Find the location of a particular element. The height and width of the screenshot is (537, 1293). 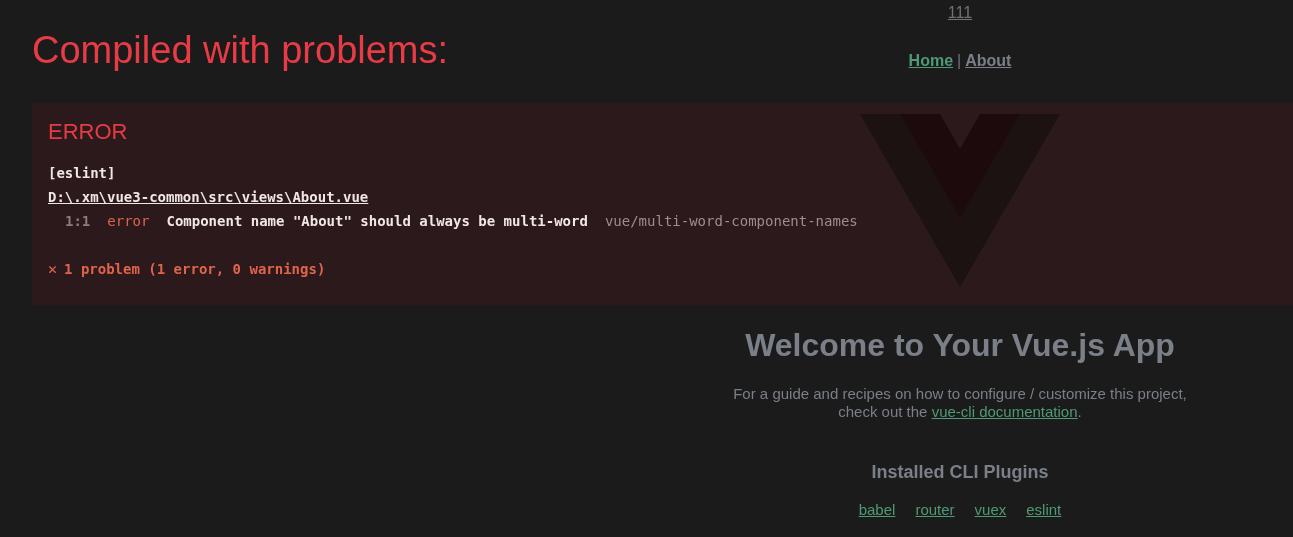

plugin-link: eslint is located at coordinates (1044, 510).